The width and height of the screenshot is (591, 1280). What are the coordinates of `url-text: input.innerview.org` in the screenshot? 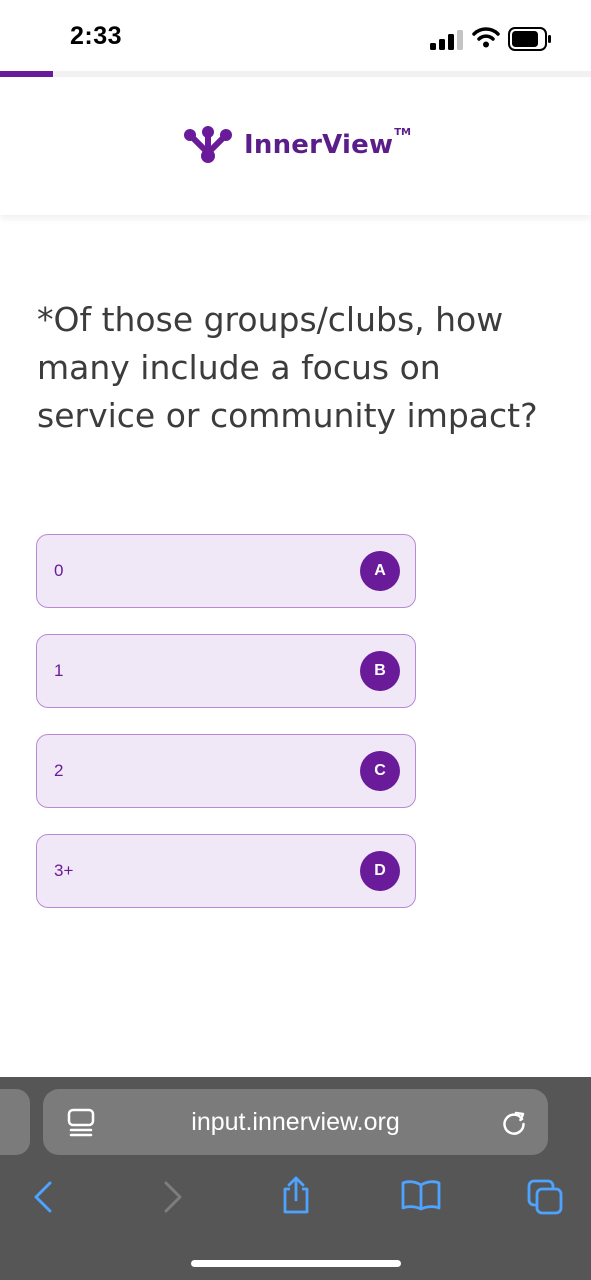 It's located at (295, 1122).